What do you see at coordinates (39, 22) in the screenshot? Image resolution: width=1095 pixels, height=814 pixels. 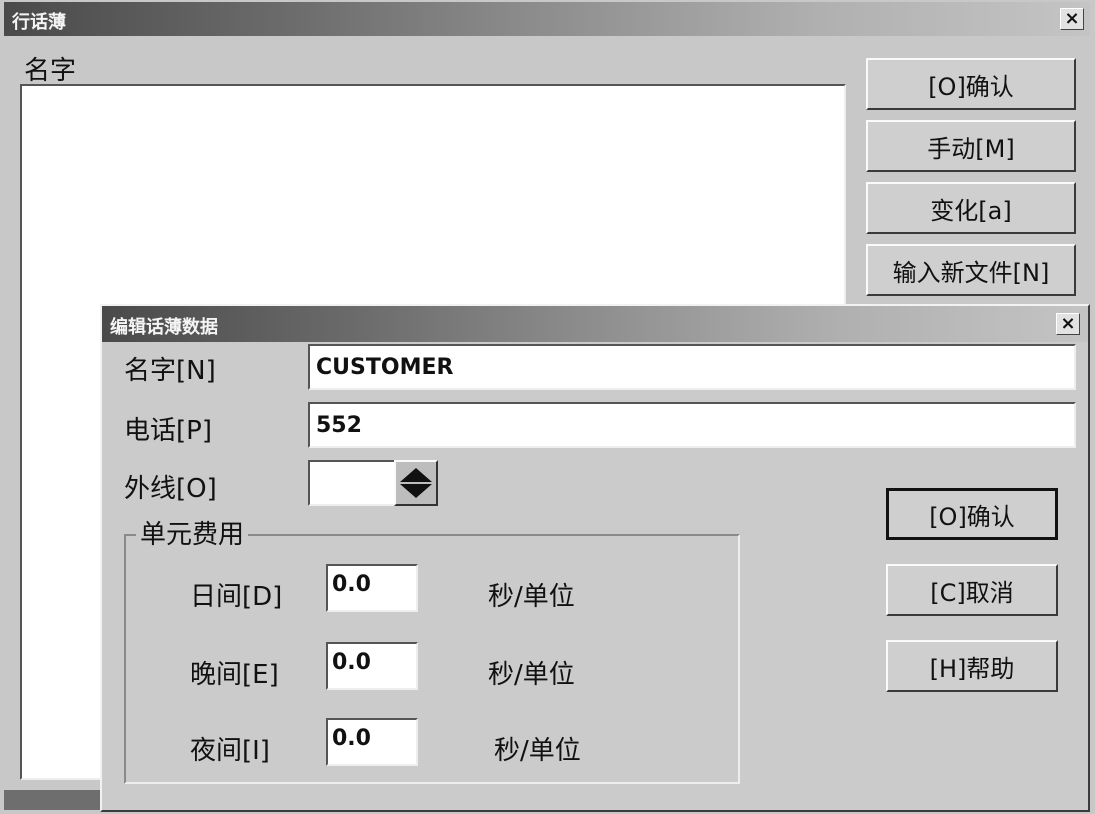 I see `main-window-title: 行话薄` at bounding box center [39, 22].